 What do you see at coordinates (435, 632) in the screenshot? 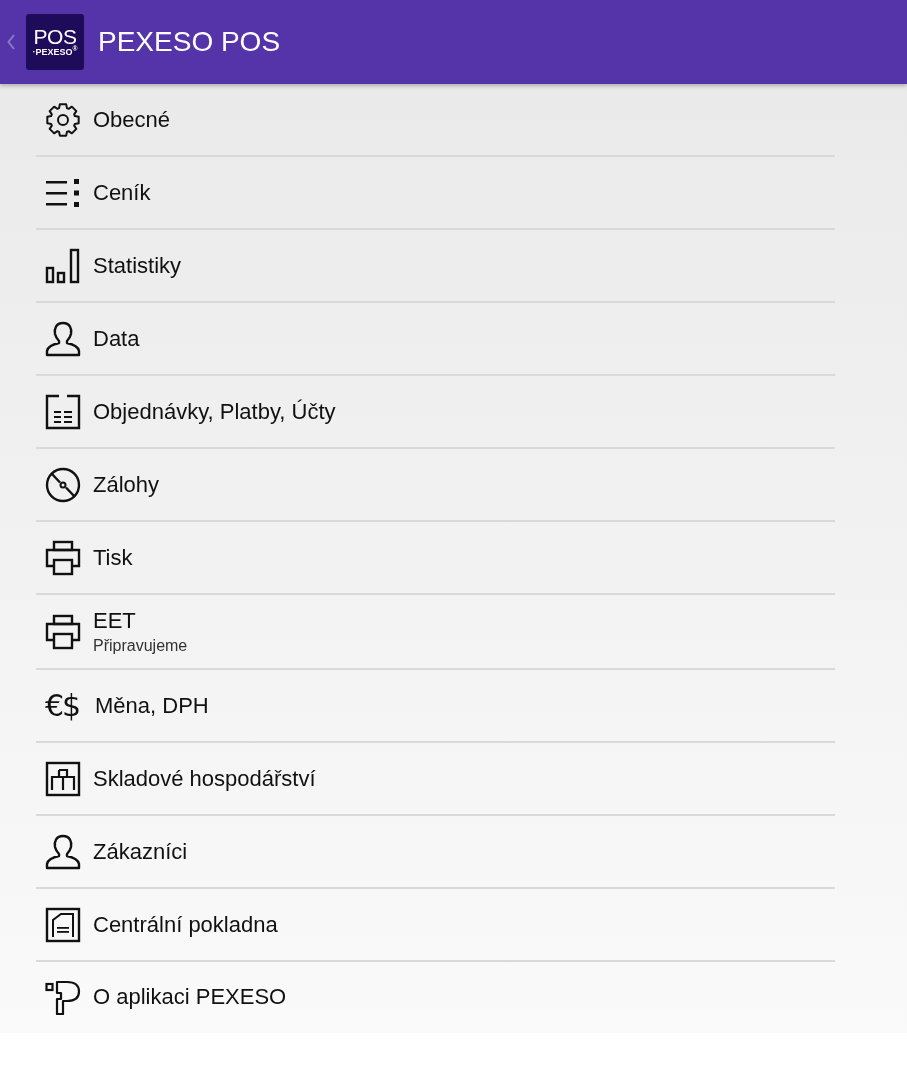
I see `menu-item: EET Připravujeme` at bounding box center [435, 632].